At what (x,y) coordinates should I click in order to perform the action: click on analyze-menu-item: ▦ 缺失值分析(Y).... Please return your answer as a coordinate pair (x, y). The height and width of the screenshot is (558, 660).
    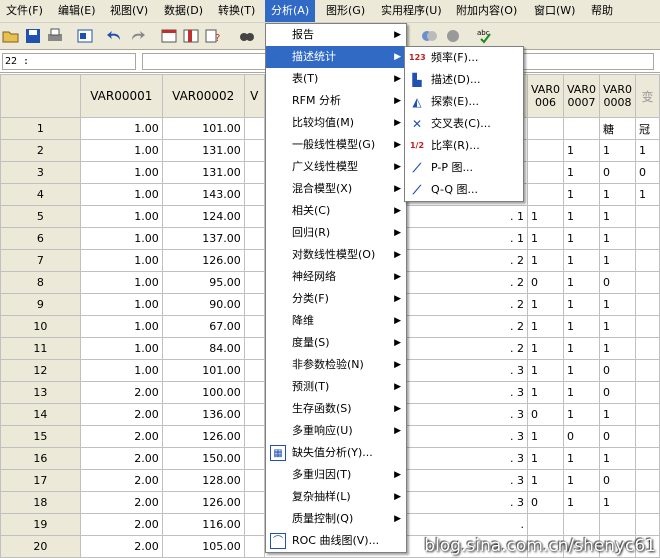
    Looking at the image, I should click on (336, 453).